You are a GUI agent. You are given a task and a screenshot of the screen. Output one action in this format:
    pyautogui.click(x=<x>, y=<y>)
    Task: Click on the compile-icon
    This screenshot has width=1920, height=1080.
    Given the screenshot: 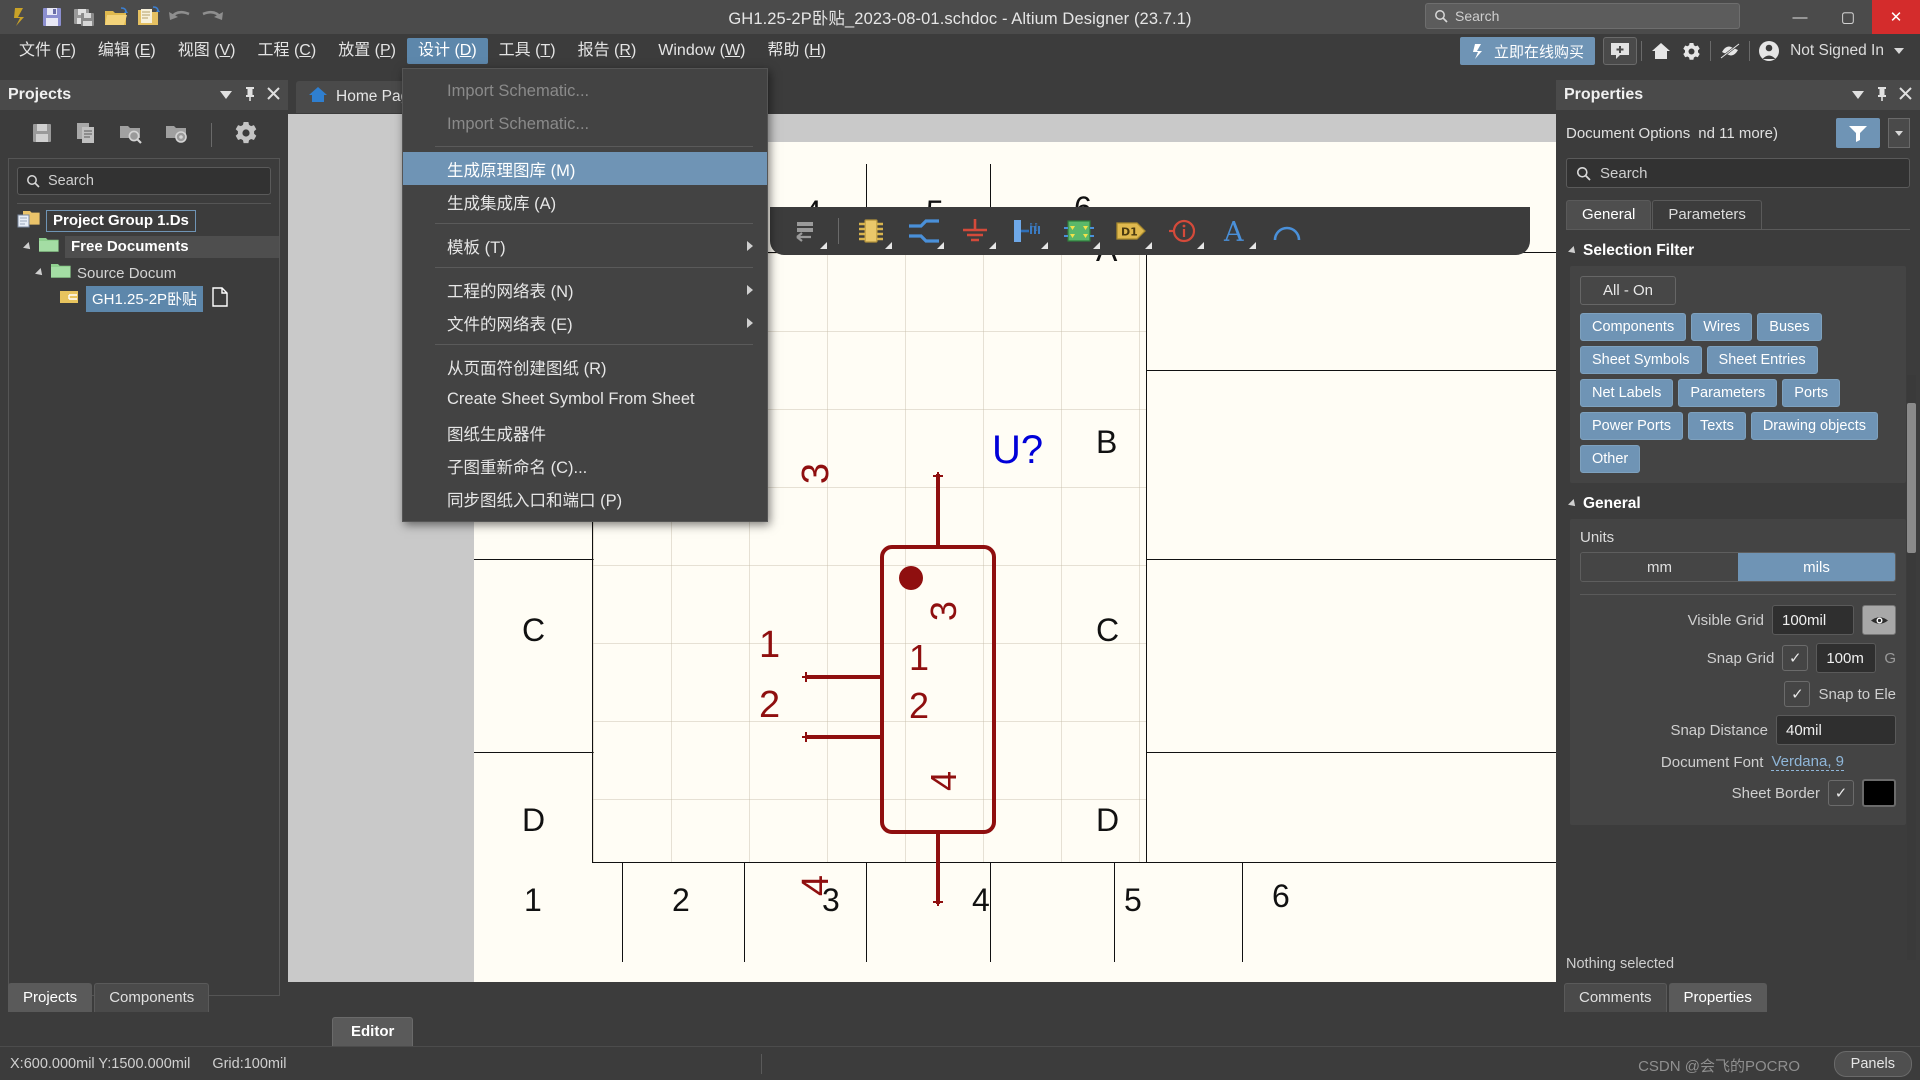 What is the action you would take?
    pyautogui.click(x=86, y=135)
    